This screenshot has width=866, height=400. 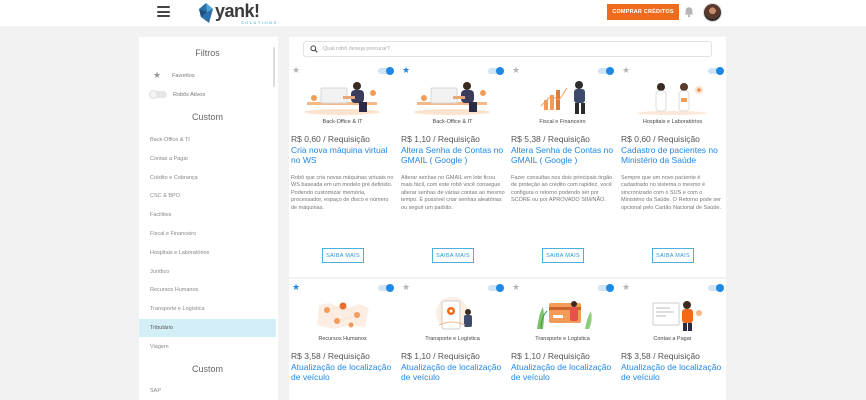 What do you see at coordinates (207, 328) in the screenshot?
I see `sidebar-item: Tributário` at bounding box center [207, 328].